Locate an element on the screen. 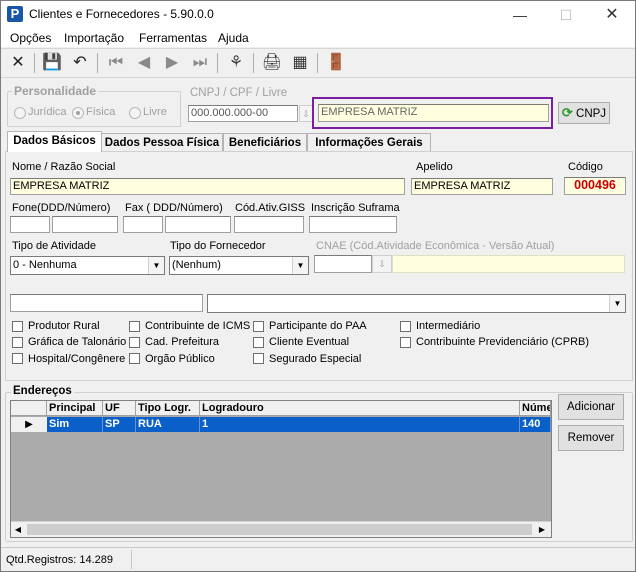 The width and height of the screenshot is (636, 572). radio-livre-label: Livre is located at coordinates (155, 112).